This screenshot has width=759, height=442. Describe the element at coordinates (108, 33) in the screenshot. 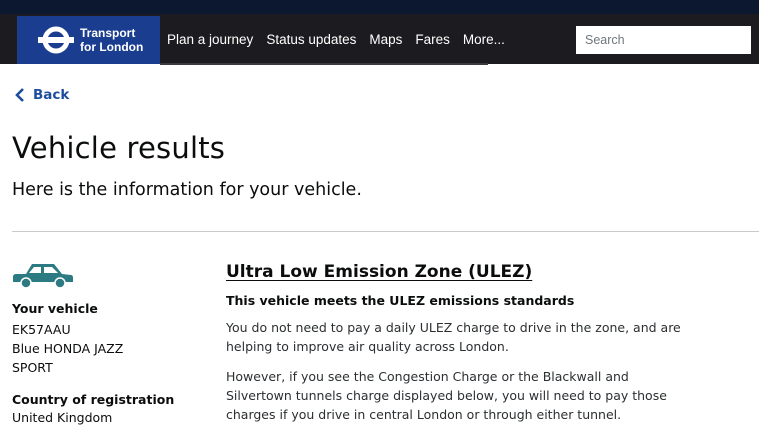

I see `brand-line-1: Transport` at that location.